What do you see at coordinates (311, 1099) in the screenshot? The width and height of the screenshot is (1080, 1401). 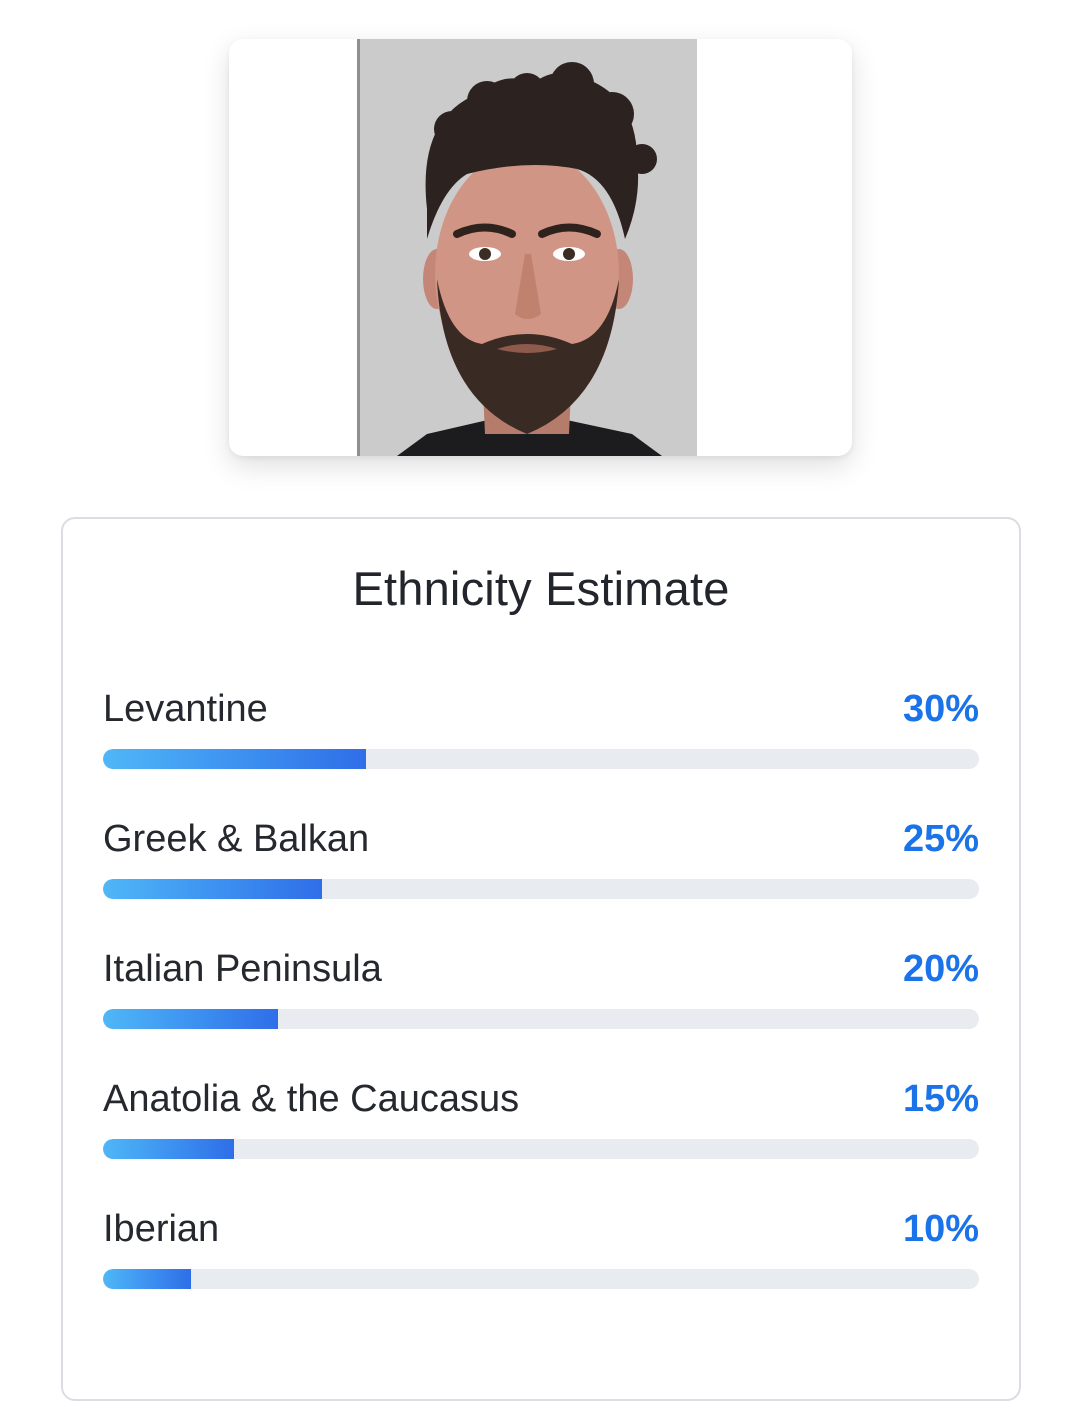 I see `ethnicity-label: Anatolia & the Caucasus` at bounding box center [311, 1099].